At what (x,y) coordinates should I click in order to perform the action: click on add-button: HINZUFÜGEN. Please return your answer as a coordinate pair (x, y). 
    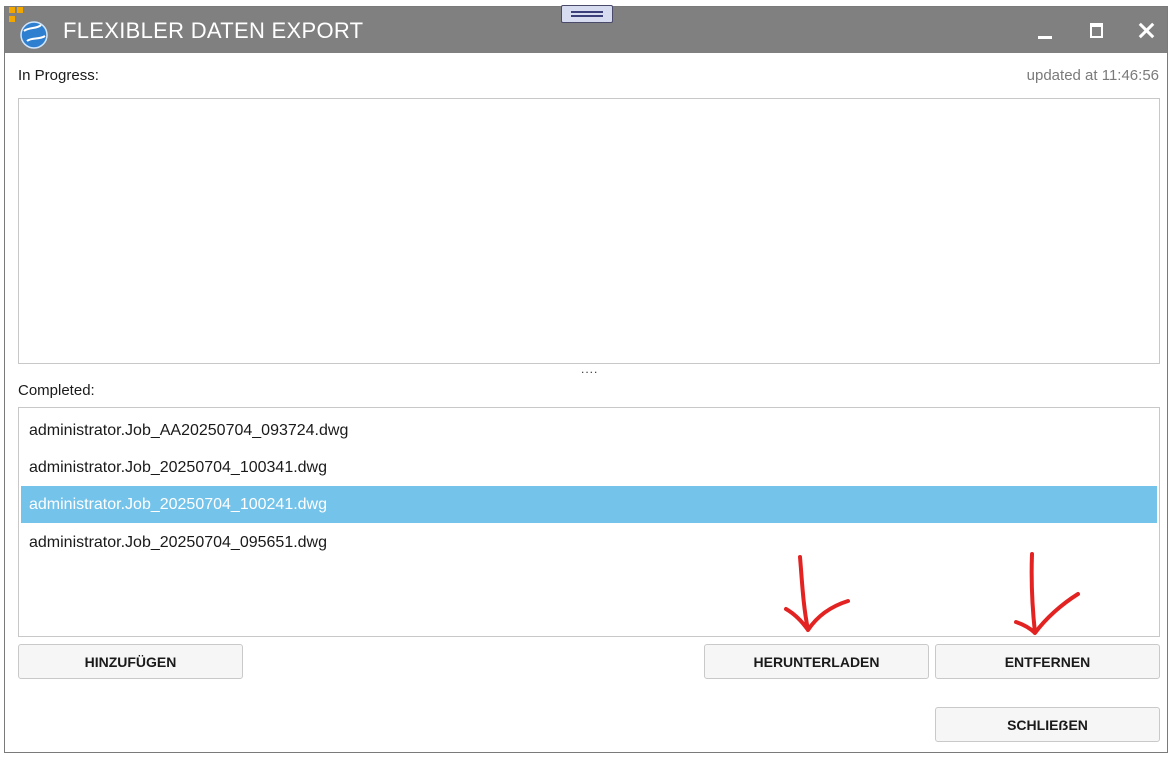
    Looking at the image, I should click on (130, 661).